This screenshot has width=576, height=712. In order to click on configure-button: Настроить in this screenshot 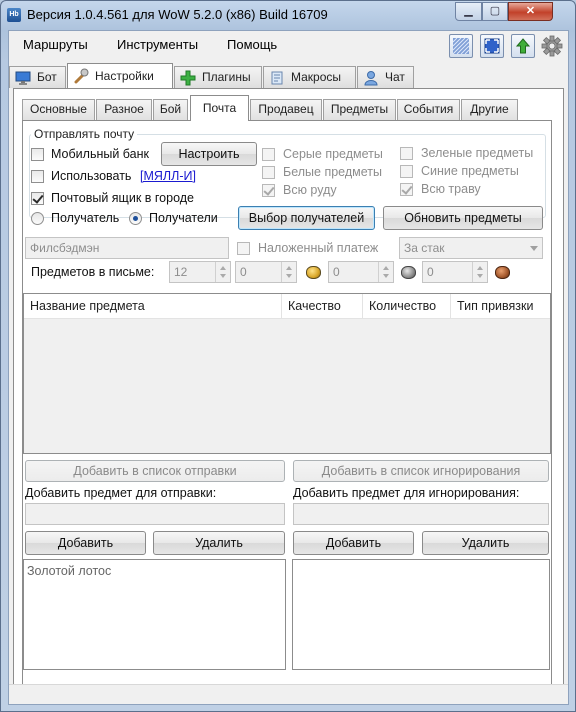, I will do `click(209, 154)`.